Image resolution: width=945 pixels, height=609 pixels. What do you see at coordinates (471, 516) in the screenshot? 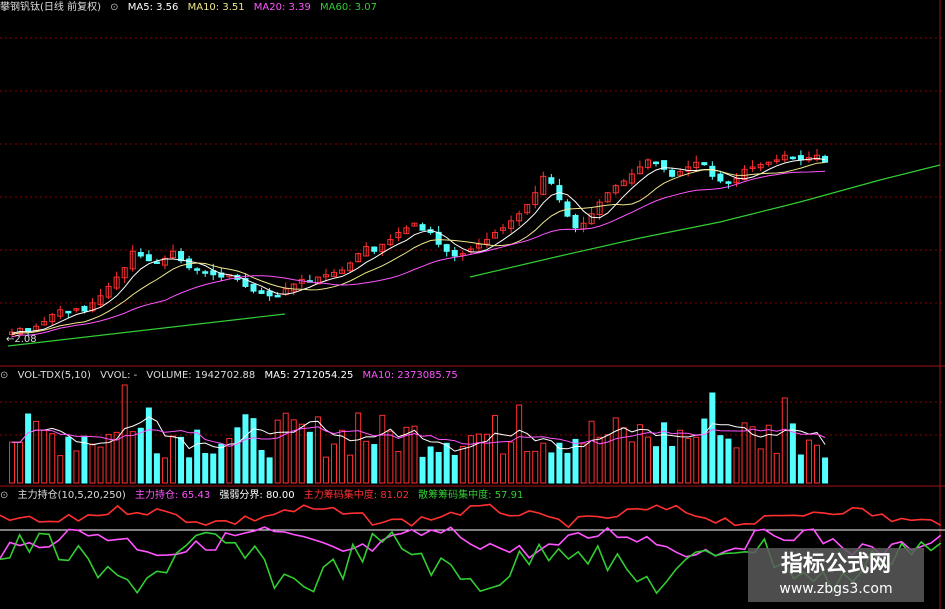
I see `main-chip-line` at bounding box center [471, 516].